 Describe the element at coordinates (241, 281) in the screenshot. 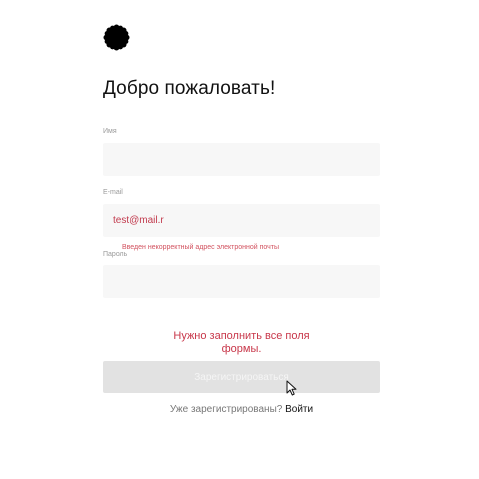

I see `password-input` at that location.